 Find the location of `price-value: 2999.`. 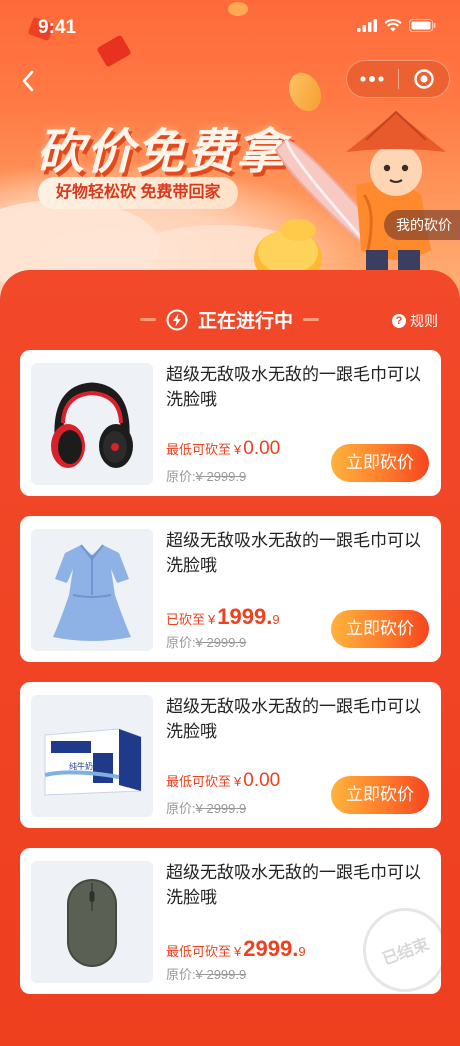

price-value: 2999. is located at coordinates (271, 948).